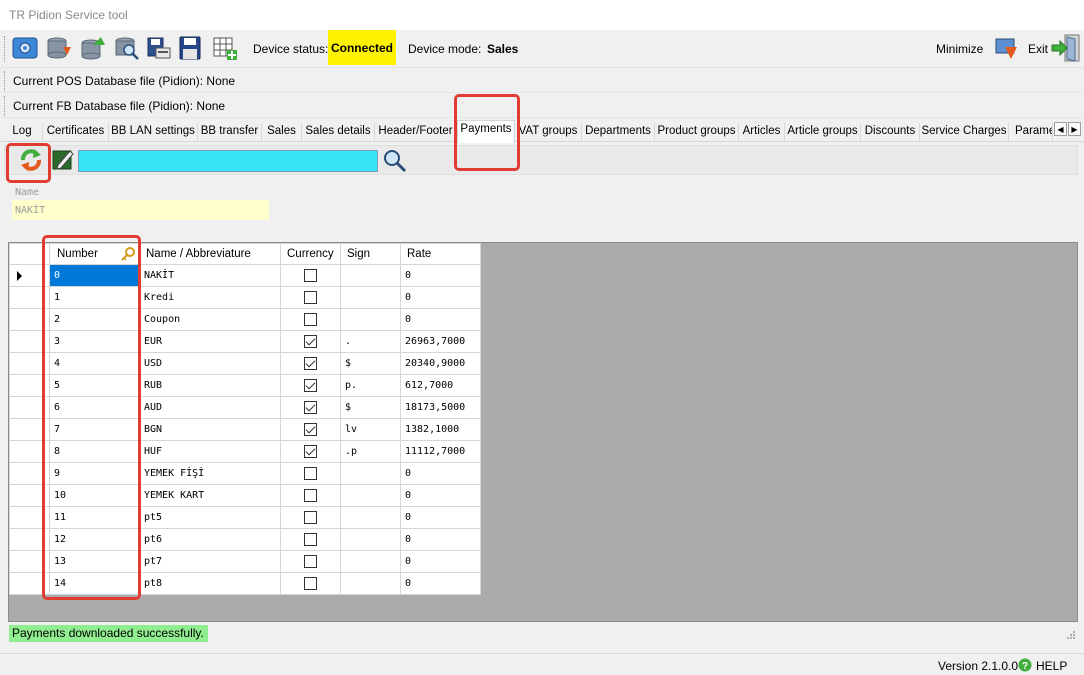 This screenshot has width=1084, height=675. I want to click on cell-number: 9, so click(94, 473).